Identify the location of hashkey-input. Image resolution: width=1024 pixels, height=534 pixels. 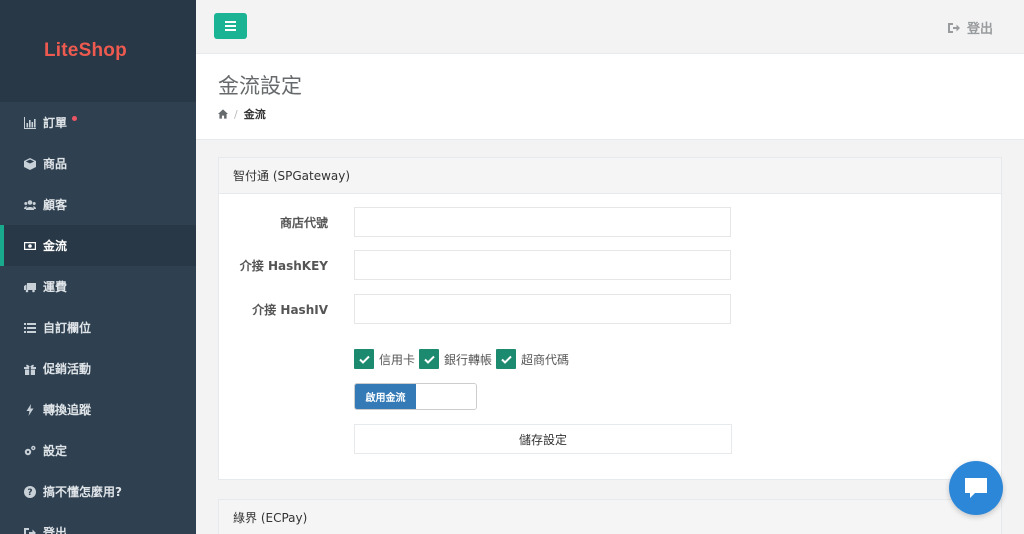
(542, 265).